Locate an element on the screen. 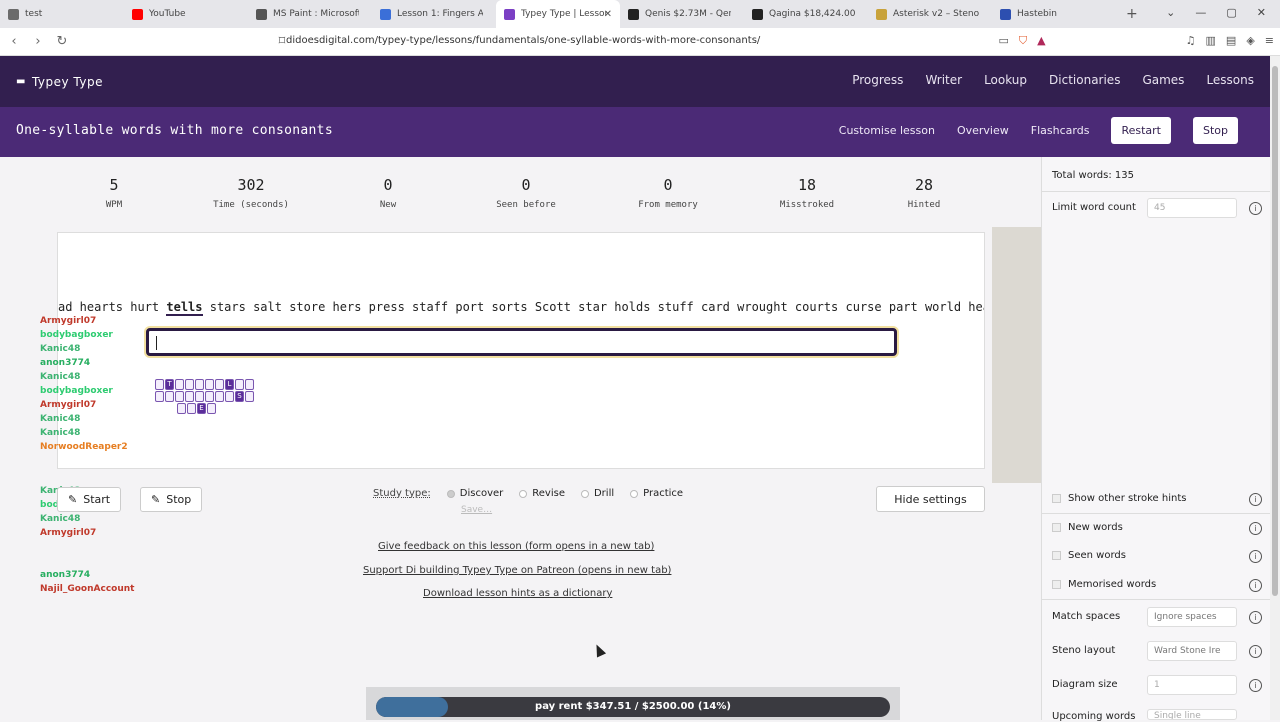 Image resolution: width=1280 pixels, height=722 pixels. rewards-icon: ▲ is located at coordinates (1041, 41).